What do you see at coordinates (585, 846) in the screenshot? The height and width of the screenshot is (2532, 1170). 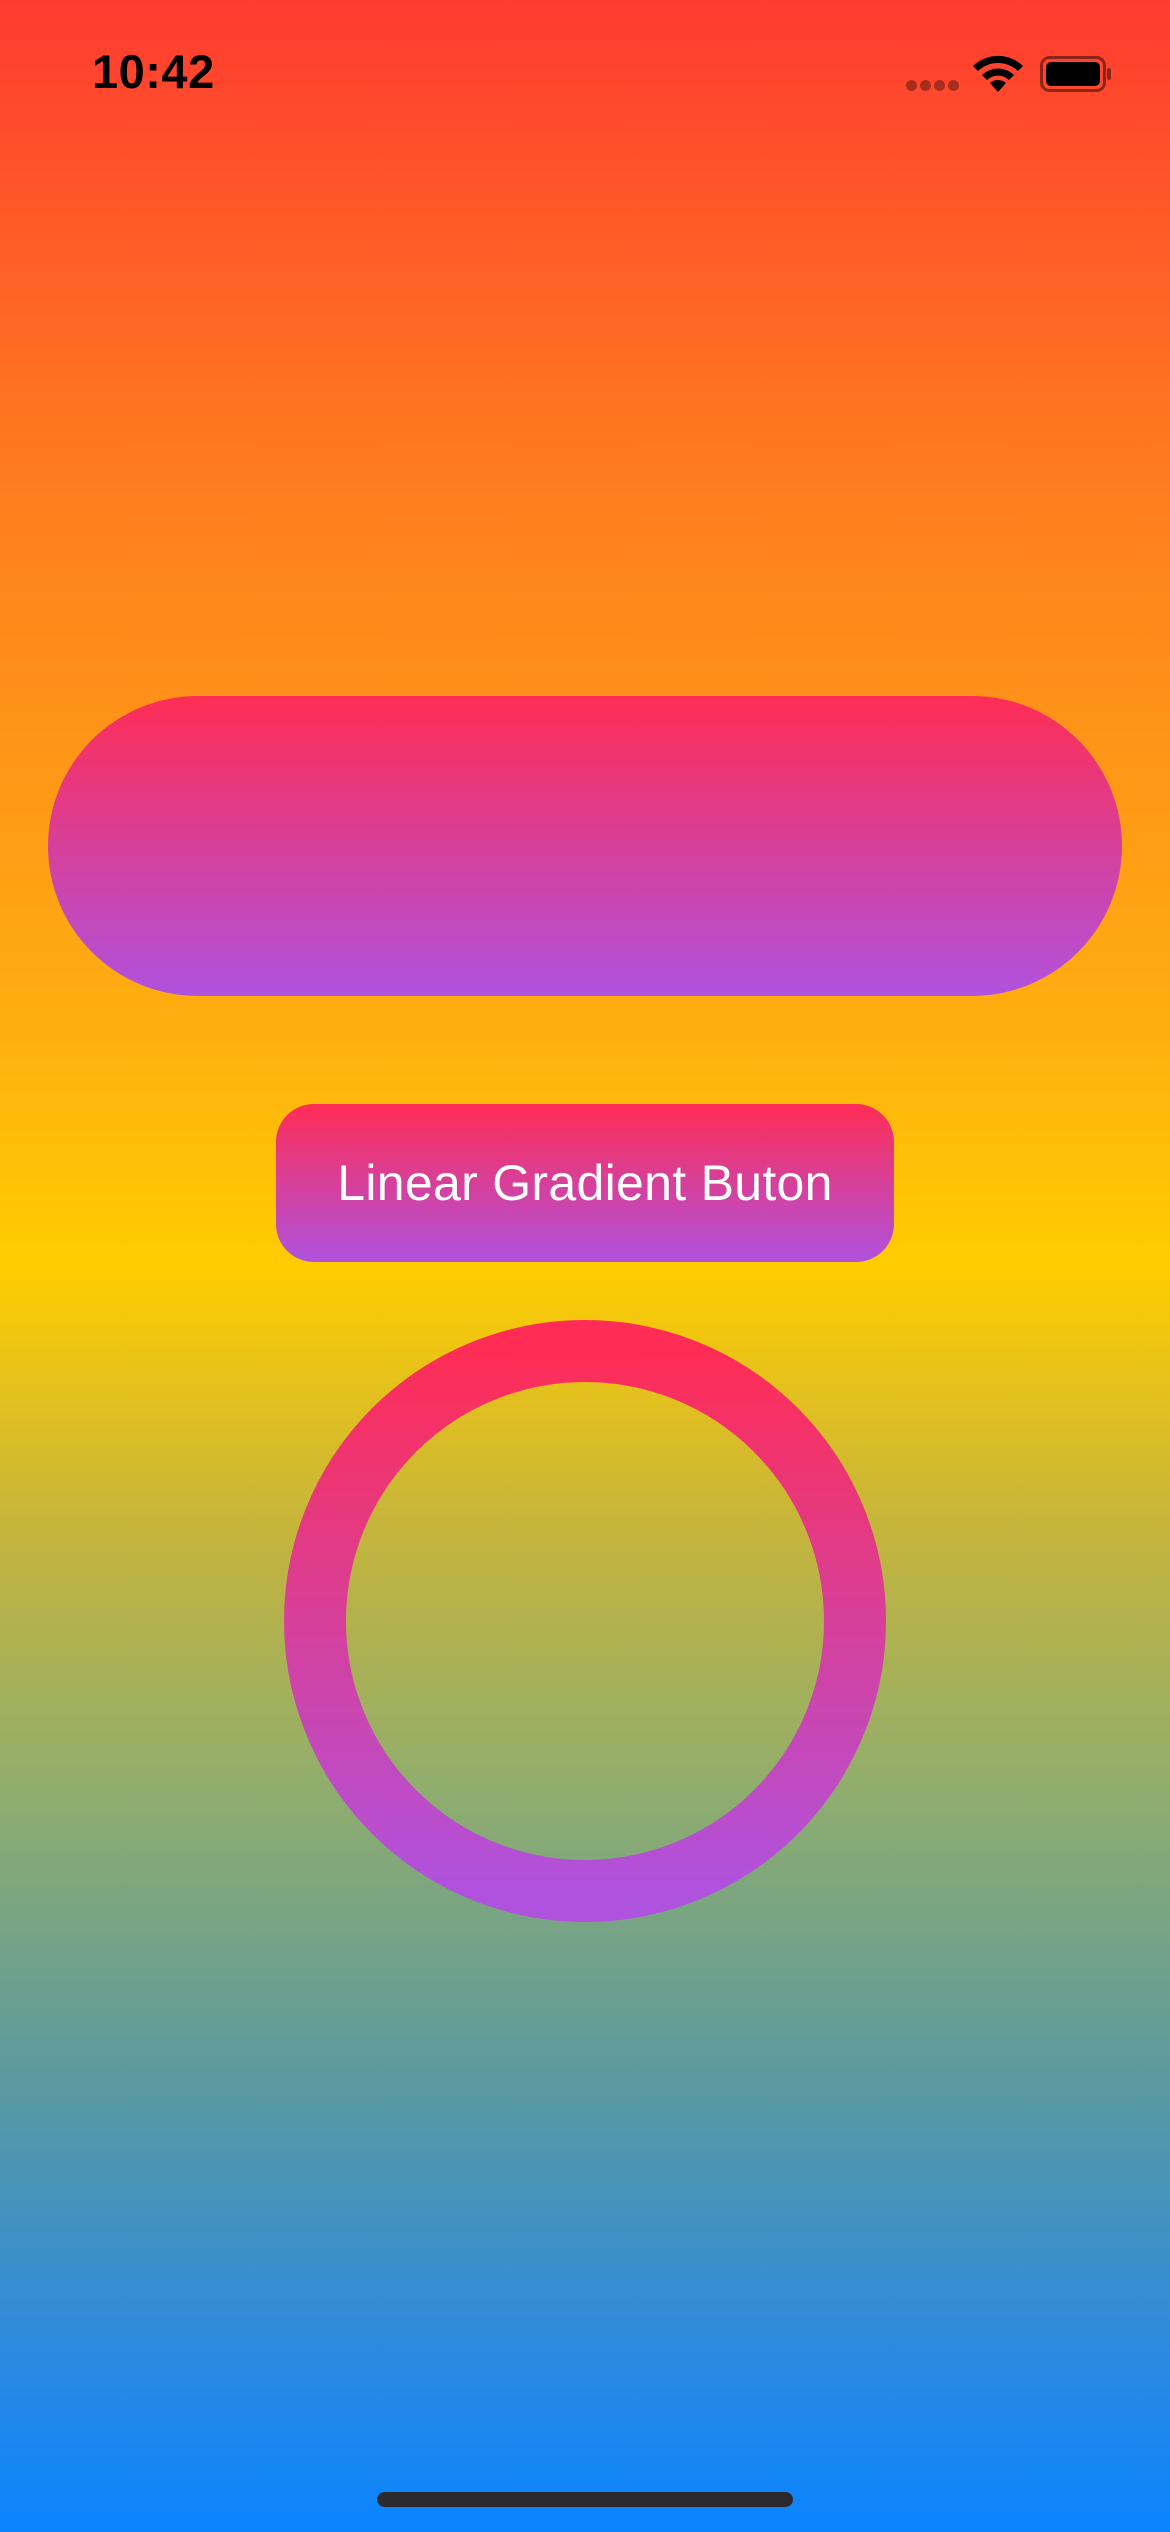 I see `pill-gradient-button` at bounding box center [585, 846].